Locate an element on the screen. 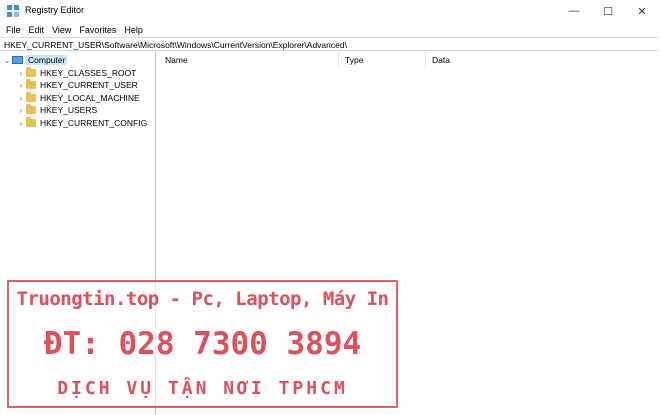  registry-editor-icon is located at coordinates (13, 11).